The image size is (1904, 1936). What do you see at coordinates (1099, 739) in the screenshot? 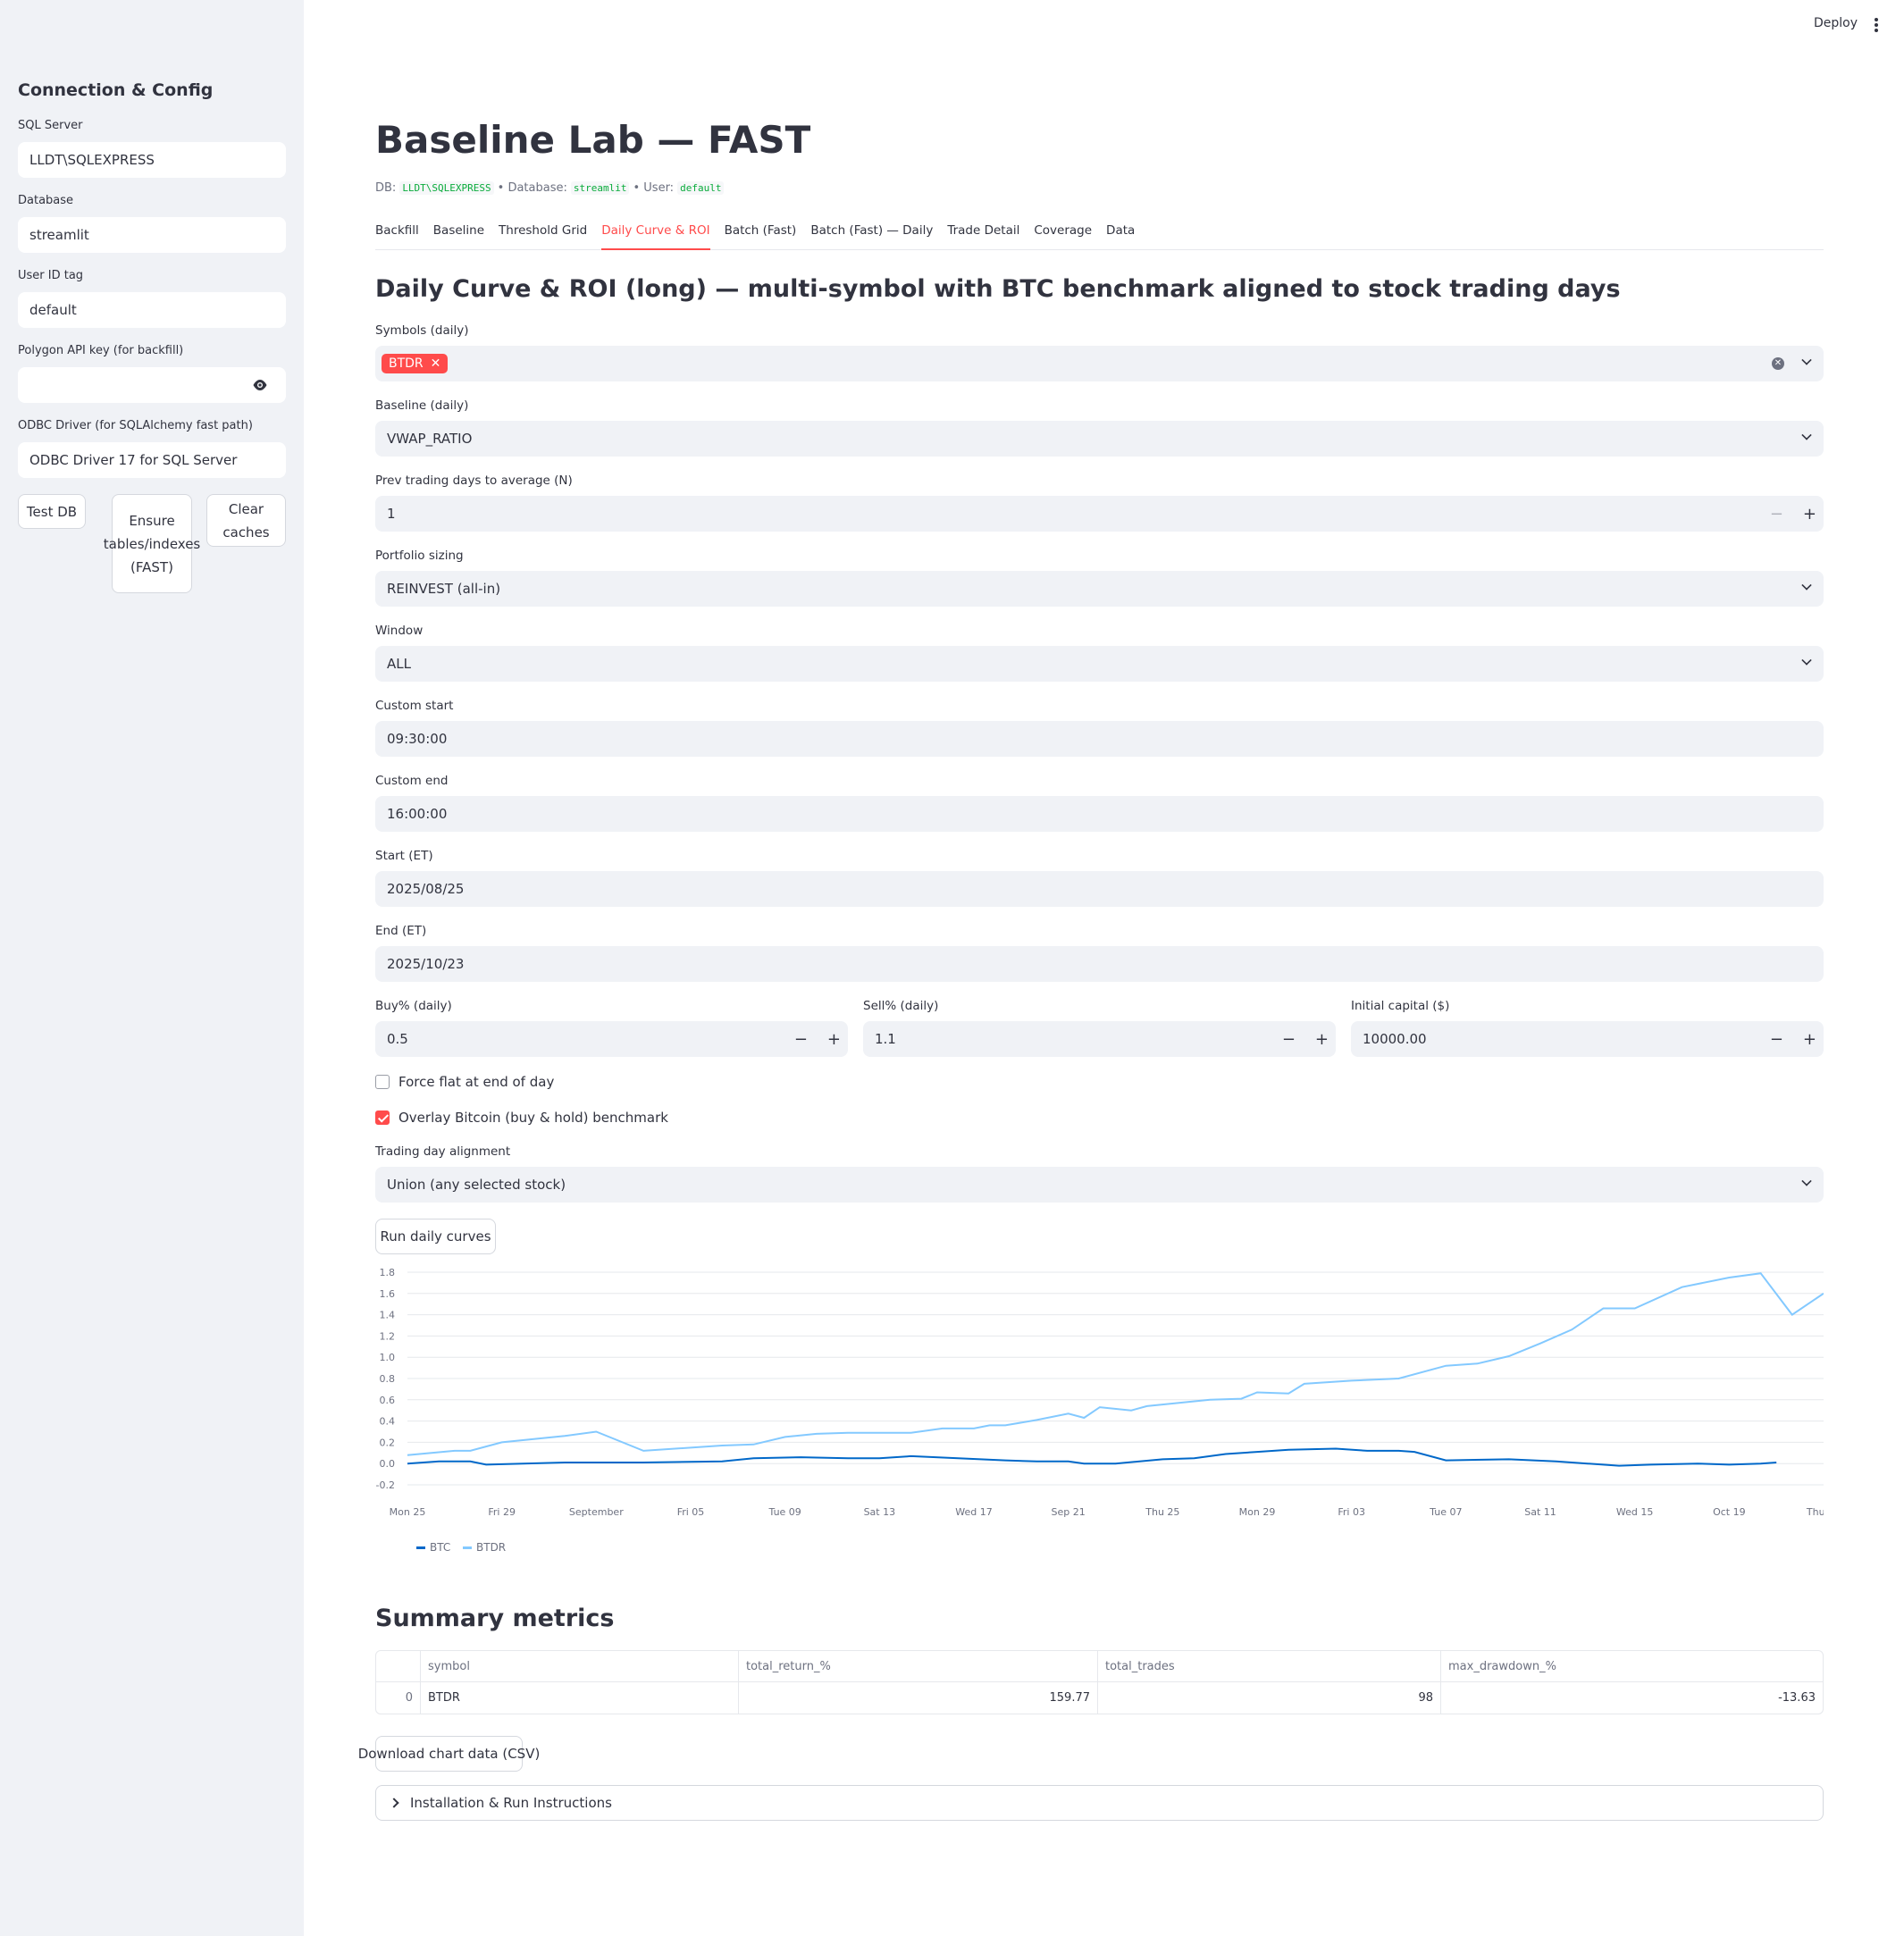
I see `custom-start-input: 09:30:00` at bounding box center [1099, 739].